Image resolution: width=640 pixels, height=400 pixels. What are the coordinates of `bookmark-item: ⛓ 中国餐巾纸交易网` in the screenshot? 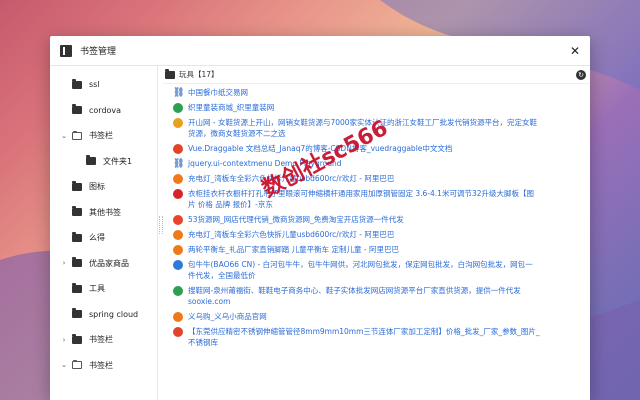 It's located at (381, 92).